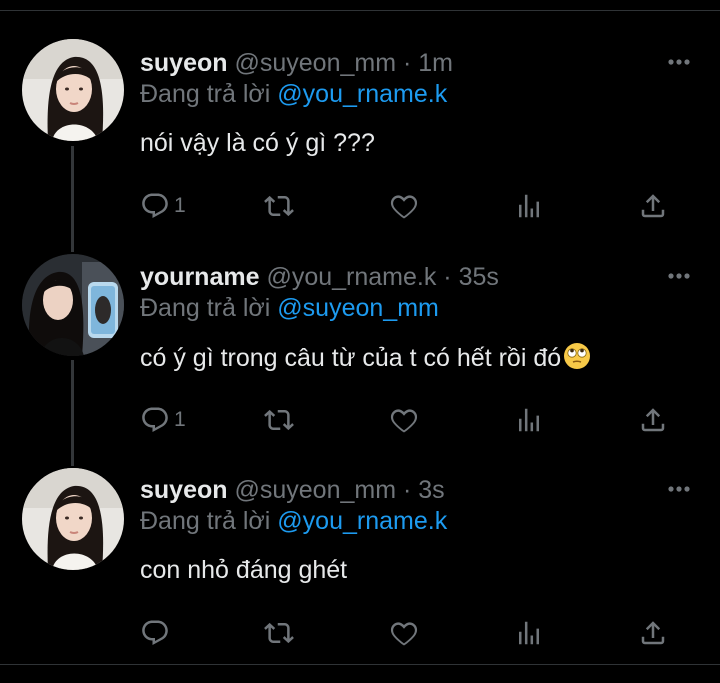 The image size is (720, 683). Describe the element at coordinates (244, 570) in the screenshot. I see `tweet-text: con nhỏ đáng ghét` at that location.